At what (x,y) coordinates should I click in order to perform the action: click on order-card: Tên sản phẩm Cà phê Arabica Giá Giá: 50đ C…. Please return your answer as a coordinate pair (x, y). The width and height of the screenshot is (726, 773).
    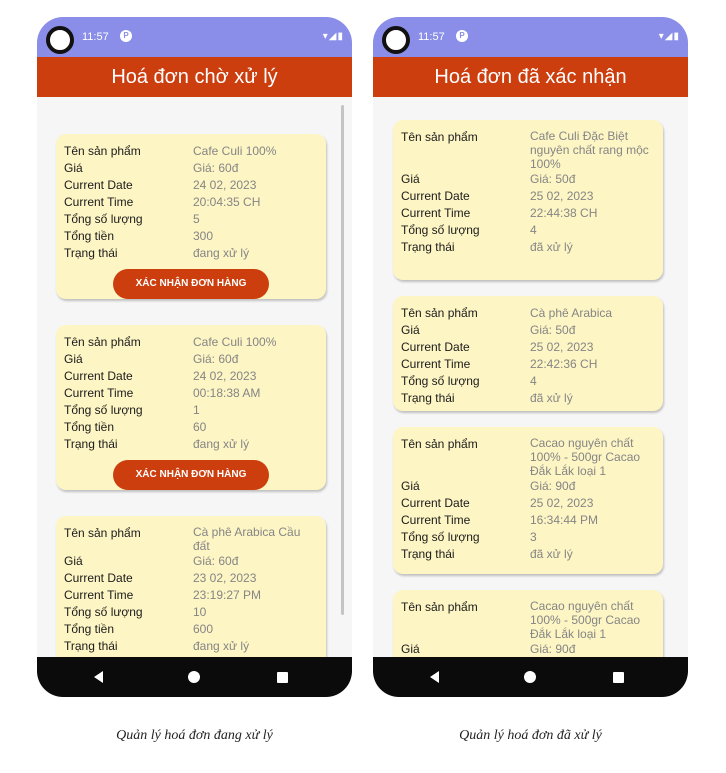
    Looking at the image, I should click on (528, 353).